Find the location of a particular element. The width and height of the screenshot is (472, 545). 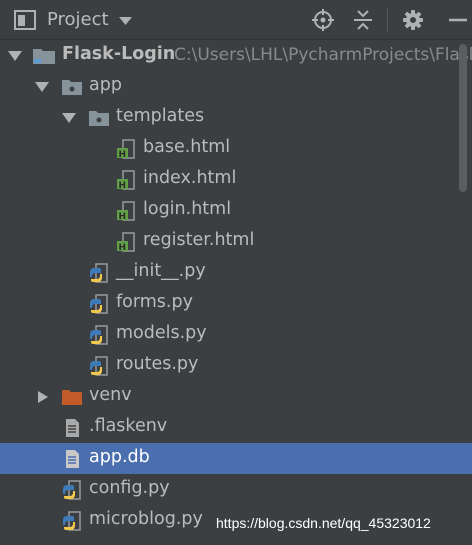

project-toolbar: Project is located at coordinates (236, 20).